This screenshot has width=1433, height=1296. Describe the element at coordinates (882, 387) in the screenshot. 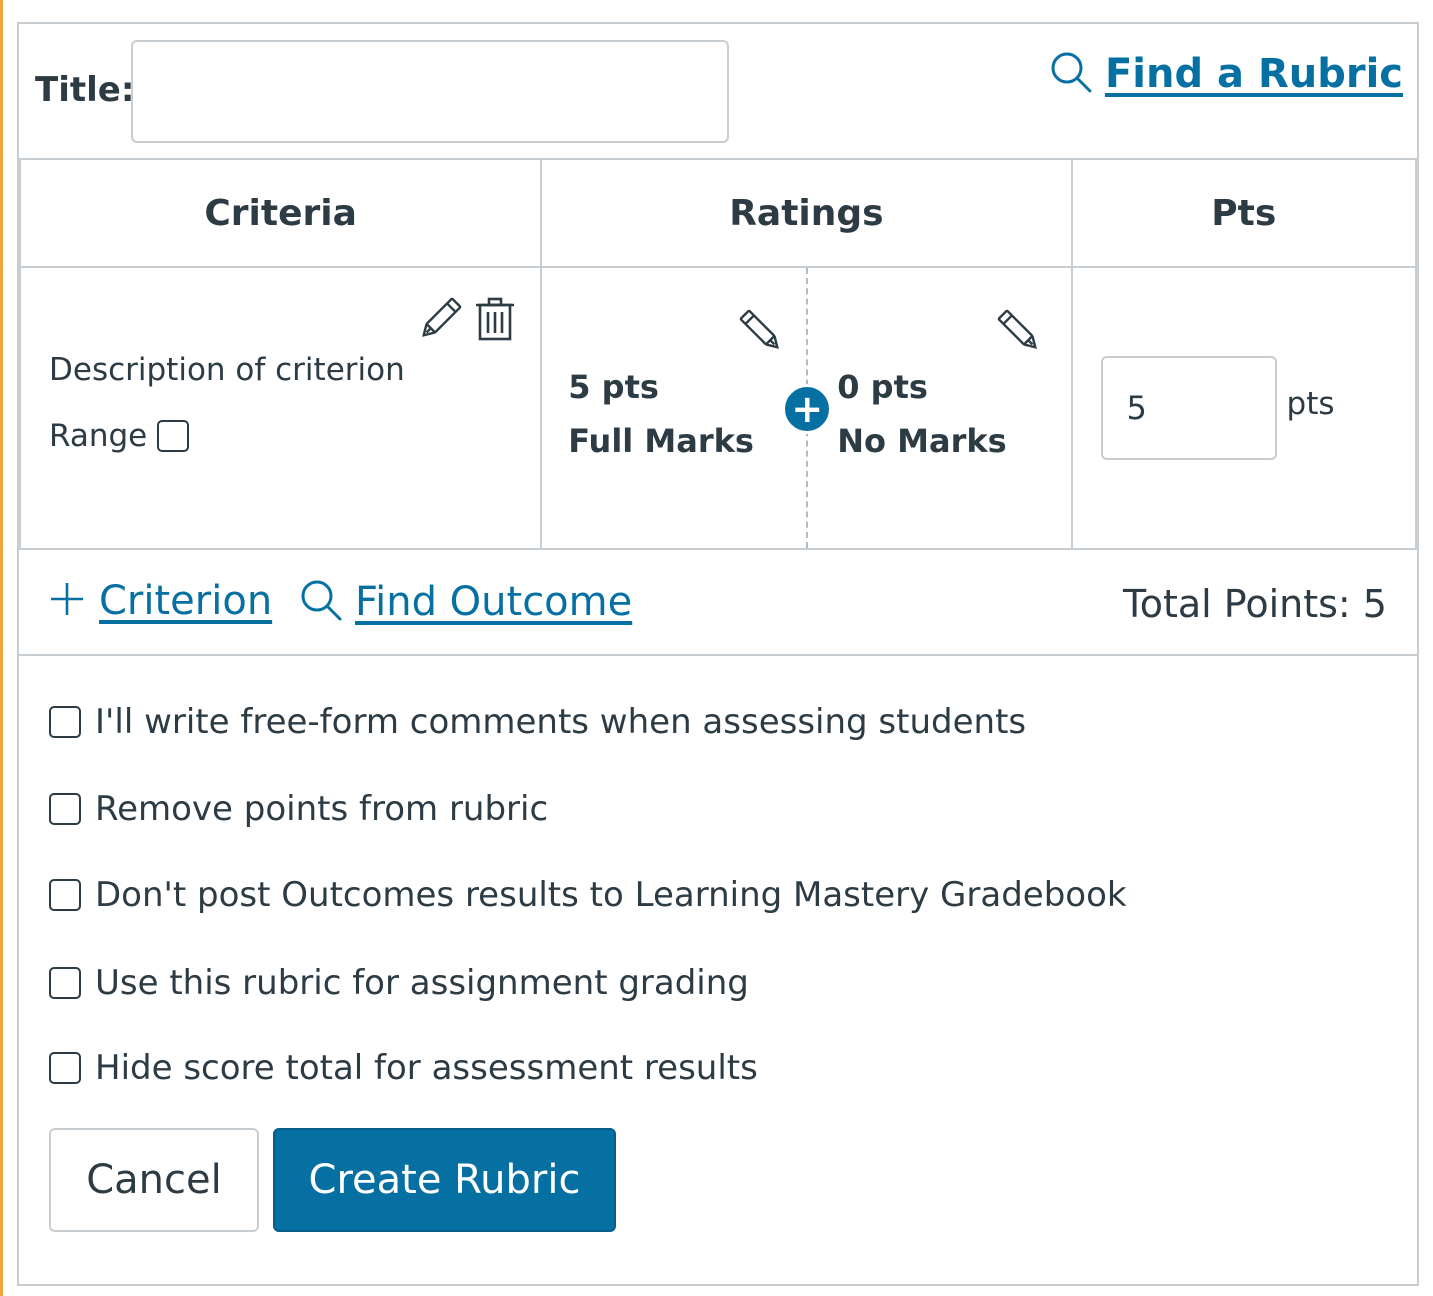

I see `rating-points: 0 pts` at that location.